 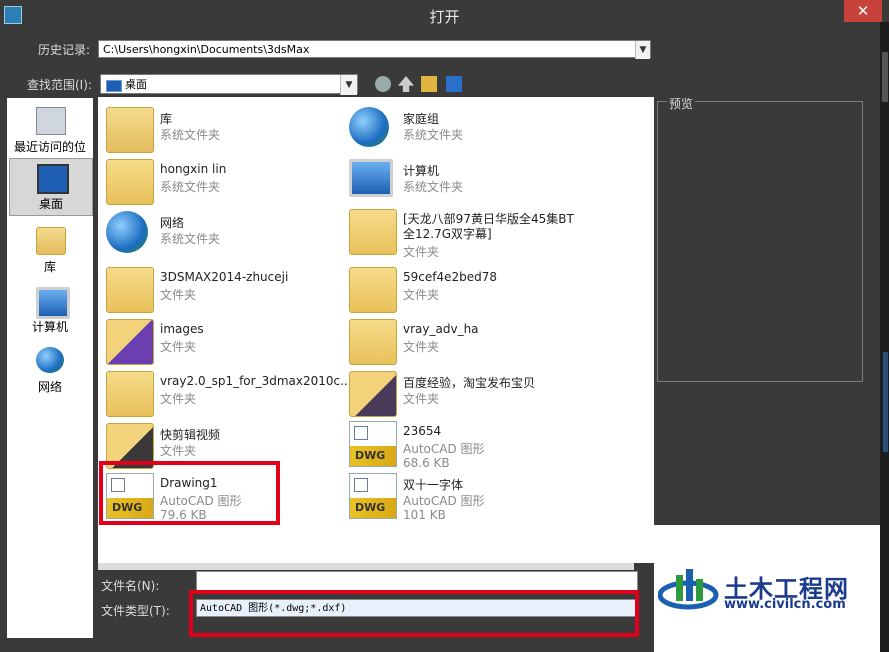 What do you see at coordinates (219, 180) in the screenshot?
I see `file-item: hongxin lin 系统文件夹` at bounding box center [219, 180].